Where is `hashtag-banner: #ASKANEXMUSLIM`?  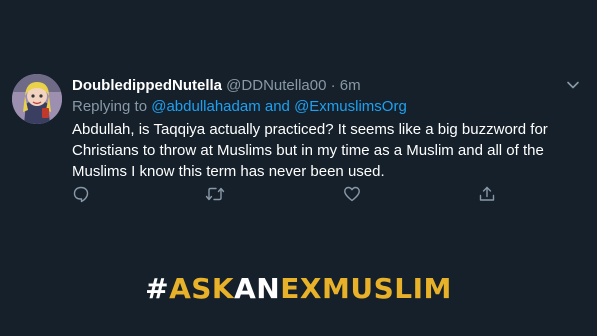
hashtag-banner: #ASKANEXMUSLIM is located at coordinates (298, 288).